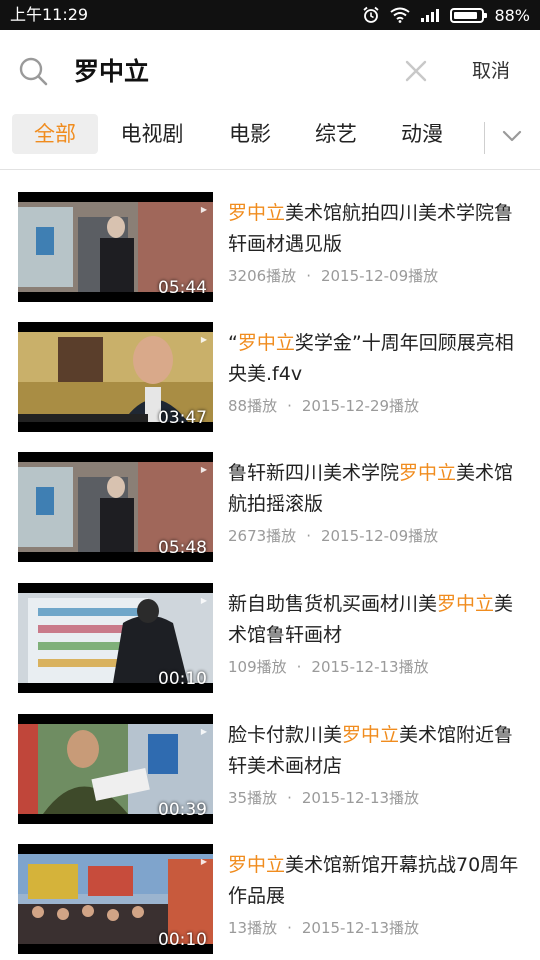  I want to click on play-count: 35播放, so click(253, 798).